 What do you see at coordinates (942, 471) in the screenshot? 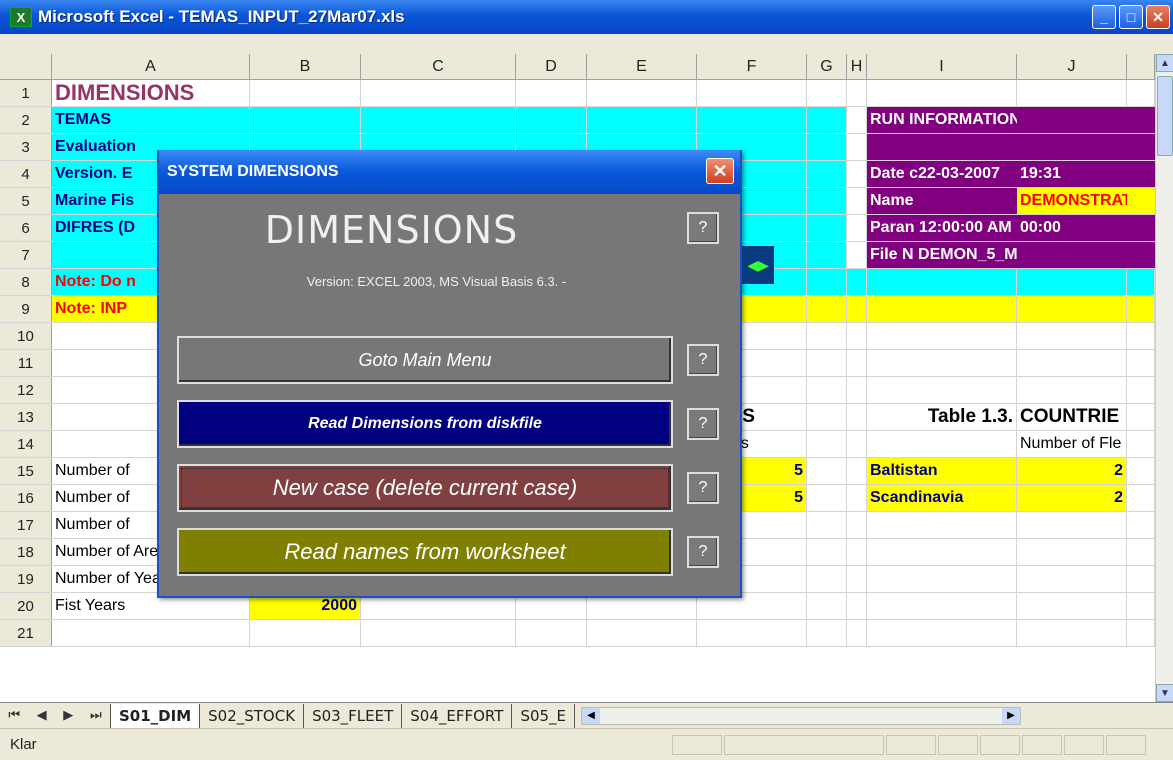
I see `cell: Baltistan` at bounding box center [942, 471].